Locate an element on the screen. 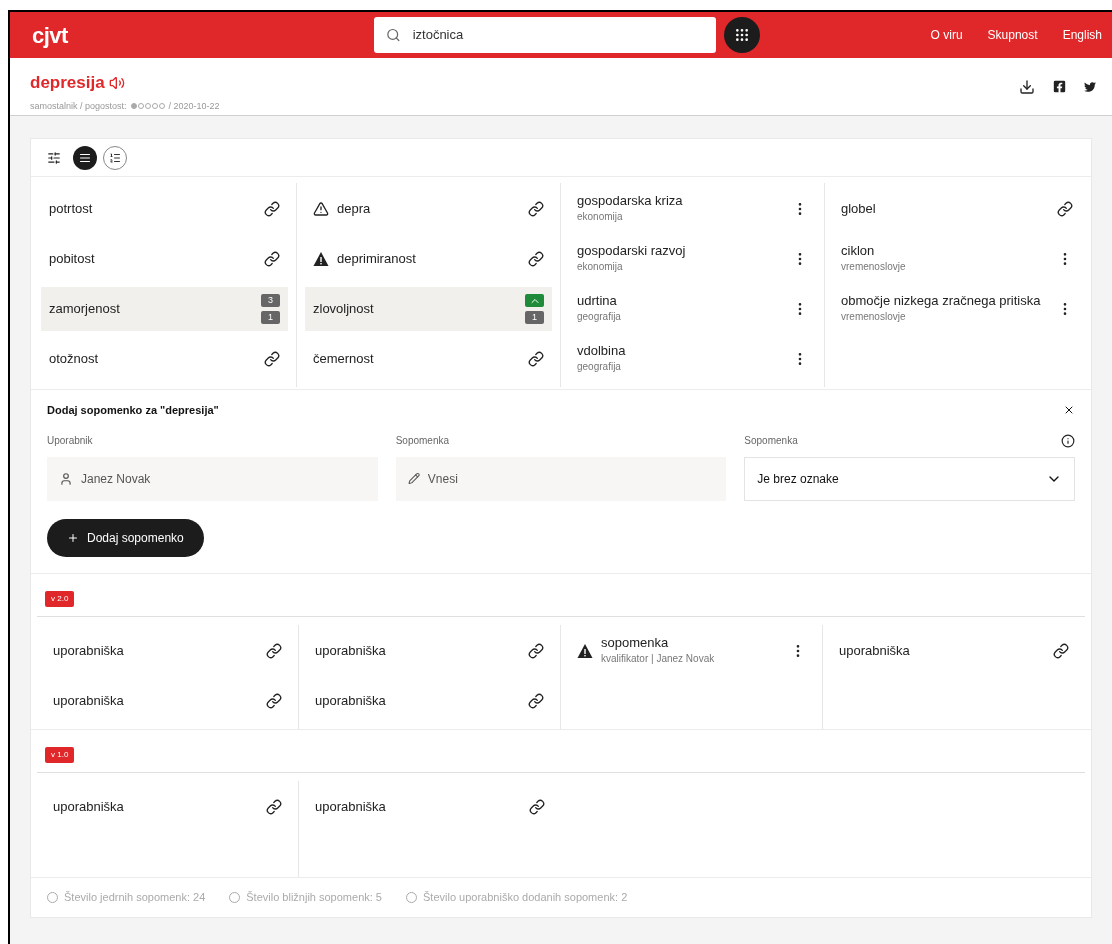 Image resolution: width=1112 pixels, height=944 pixels. numbered-list-icon is located at coordinates (115, 157).